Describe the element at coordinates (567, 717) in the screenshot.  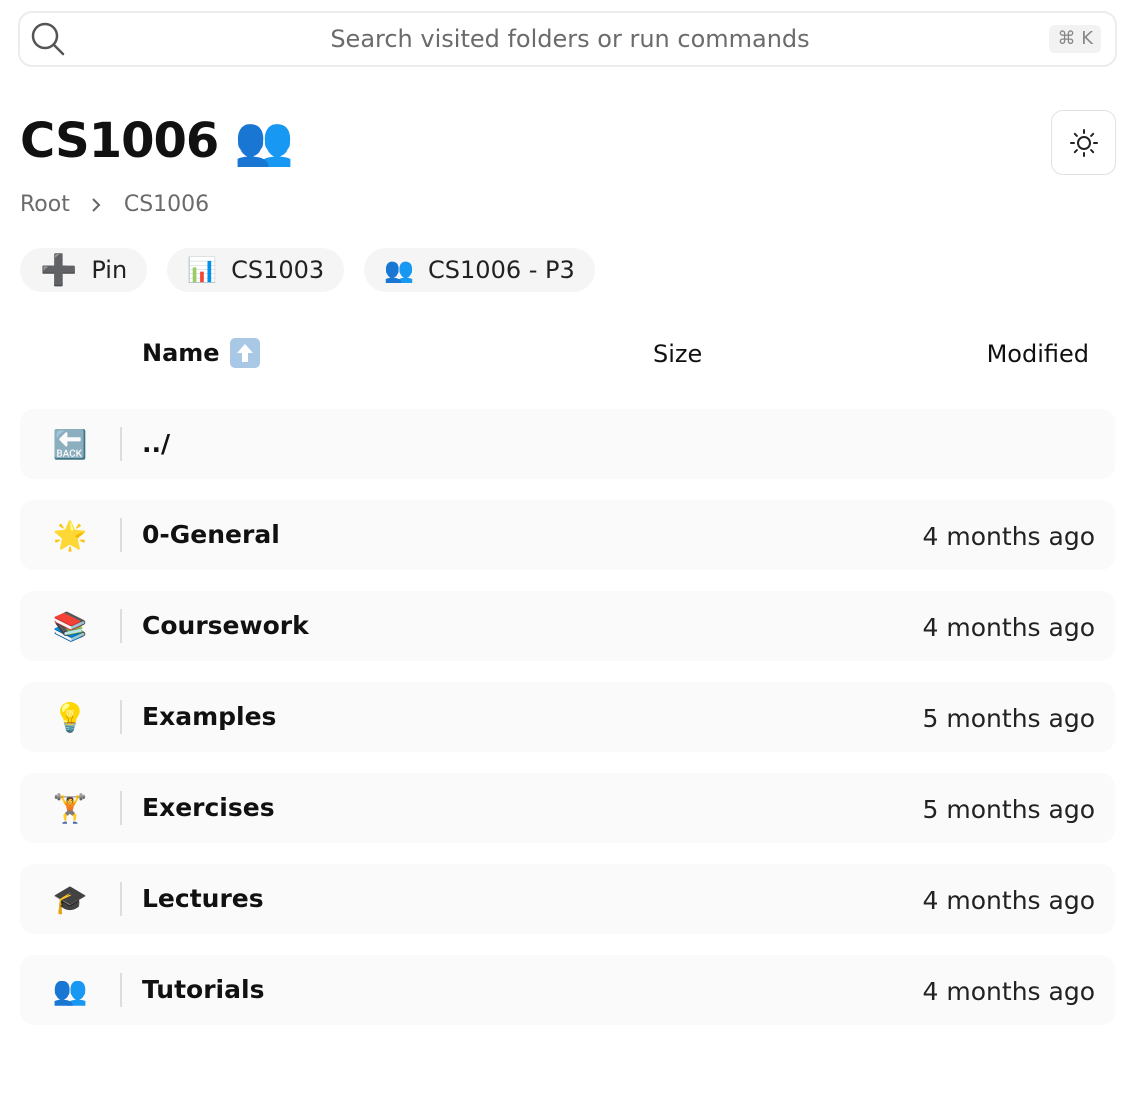
I see `table-row: 💡 Examples 5 months ago` at that location.